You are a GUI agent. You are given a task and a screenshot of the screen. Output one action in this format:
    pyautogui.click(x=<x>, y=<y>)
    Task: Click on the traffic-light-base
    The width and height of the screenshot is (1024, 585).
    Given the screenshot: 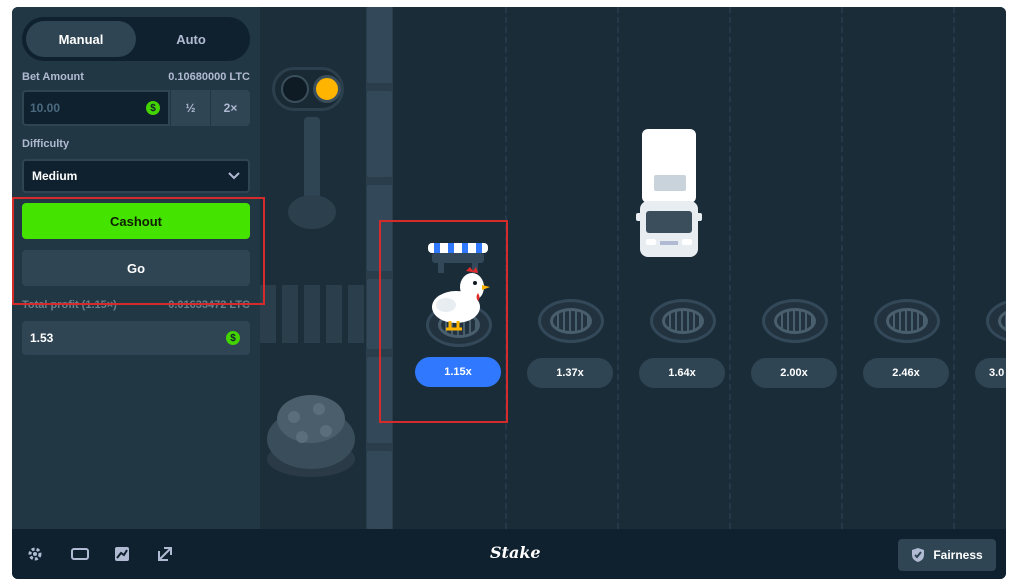 What is the action you would take?
    pyautogui.click(x=312, y=212)
    